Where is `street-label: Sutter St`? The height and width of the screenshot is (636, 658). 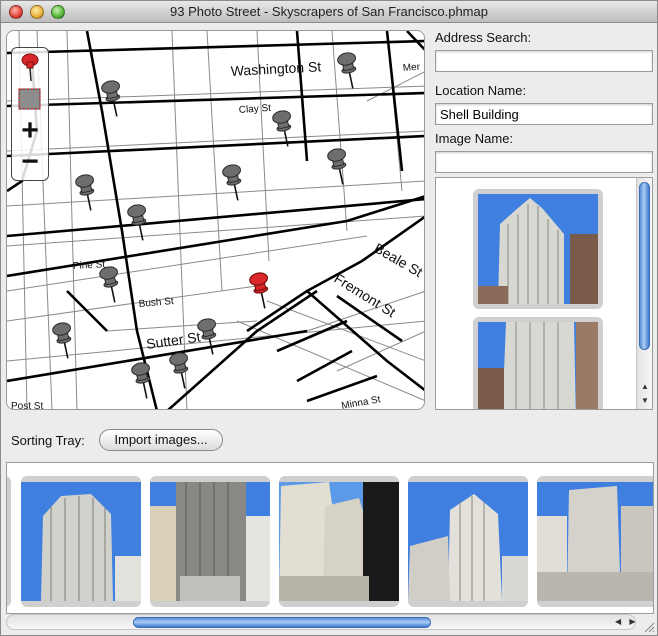 street-label: Sutter St is located at coordinates (173, 340).